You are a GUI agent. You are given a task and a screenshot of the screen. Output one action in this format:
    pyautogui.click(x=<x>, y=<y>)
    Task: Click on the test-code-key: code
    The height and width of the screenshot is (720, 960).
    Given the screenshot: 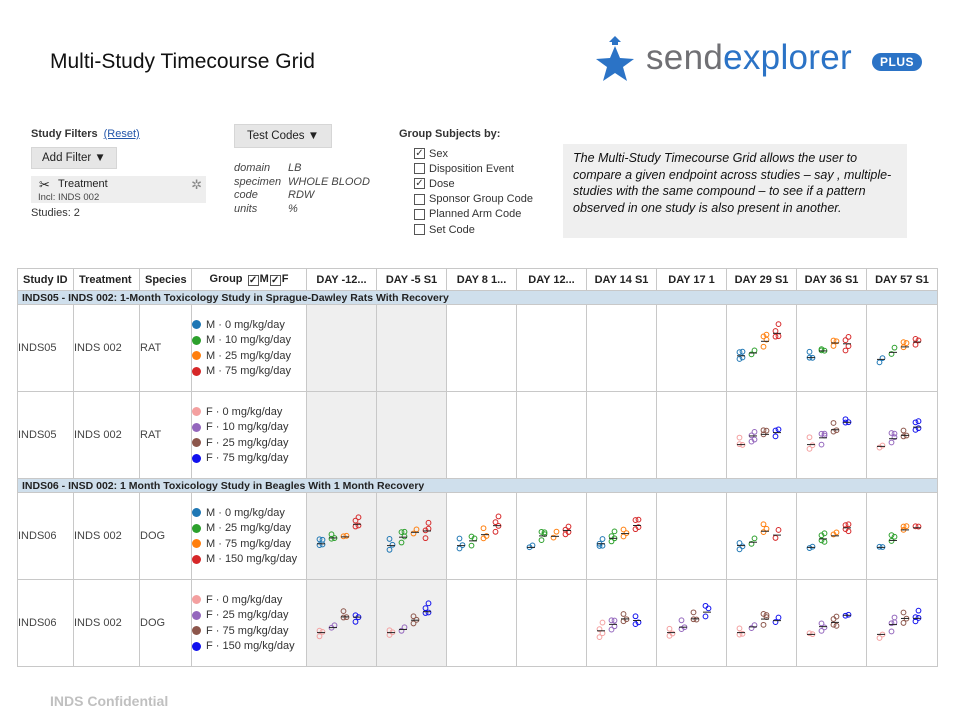 What is the action you would take?
    pyautogui.click(x=246, y=195)
    